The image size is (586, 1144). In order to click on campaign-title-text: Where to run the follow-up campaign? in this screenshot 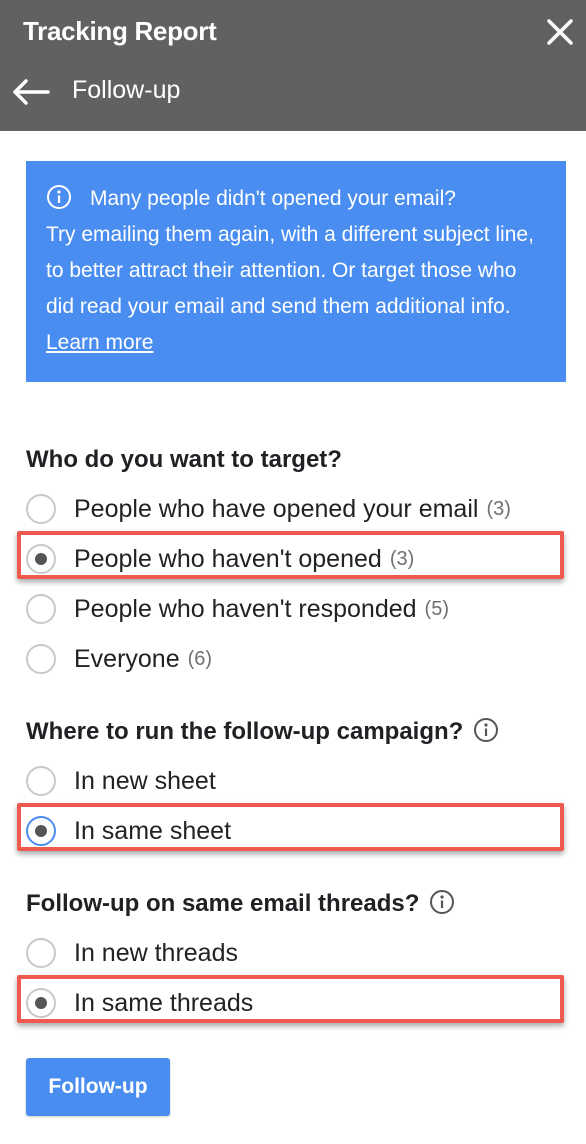, I will do `click(245, 731)`.